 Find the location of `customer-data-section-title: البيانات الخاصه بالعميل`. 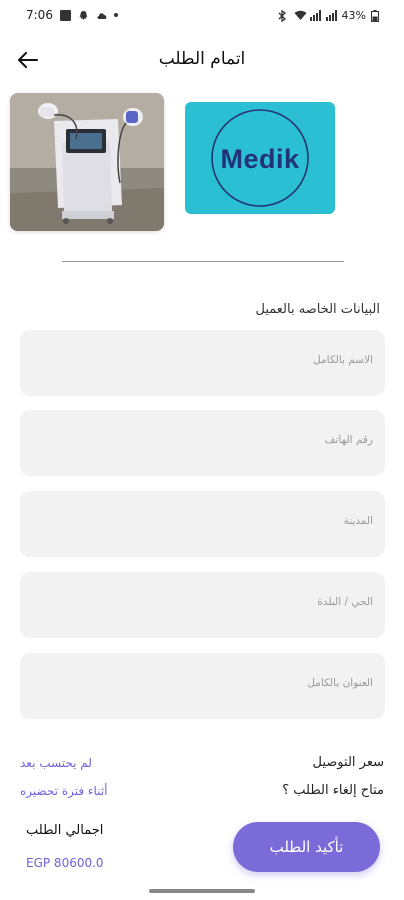

customer-data-section-title: البيانات الخاصه بالعميل is located at coordinates (318, 309).